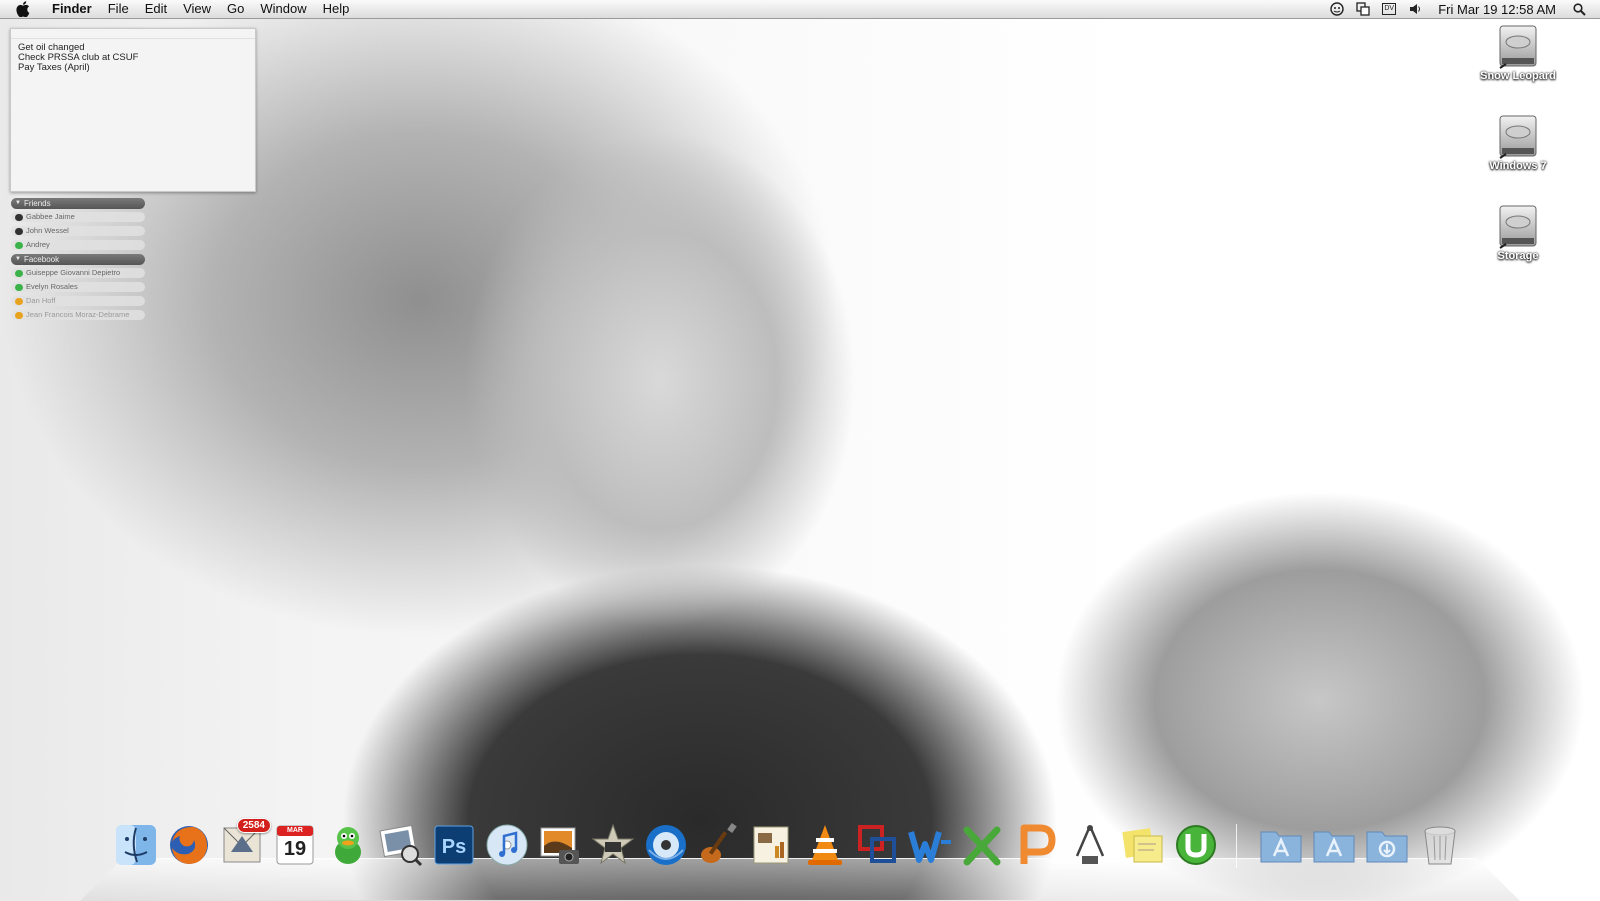 The image size is (1600, 901). Describe the element at coordinates (1337, 9) in the screenshot. I see `adium-duck-icon` at that location.